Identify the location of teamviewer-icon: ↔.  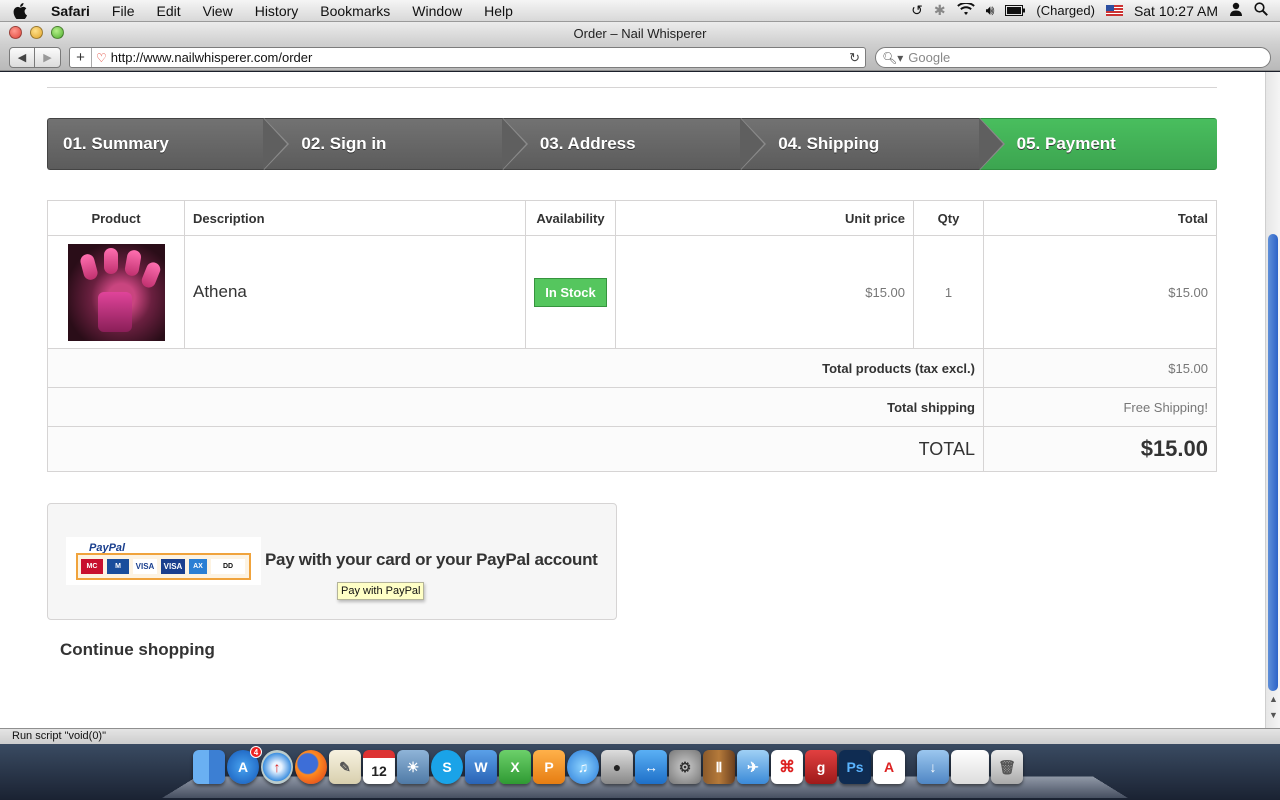
(651, 767).